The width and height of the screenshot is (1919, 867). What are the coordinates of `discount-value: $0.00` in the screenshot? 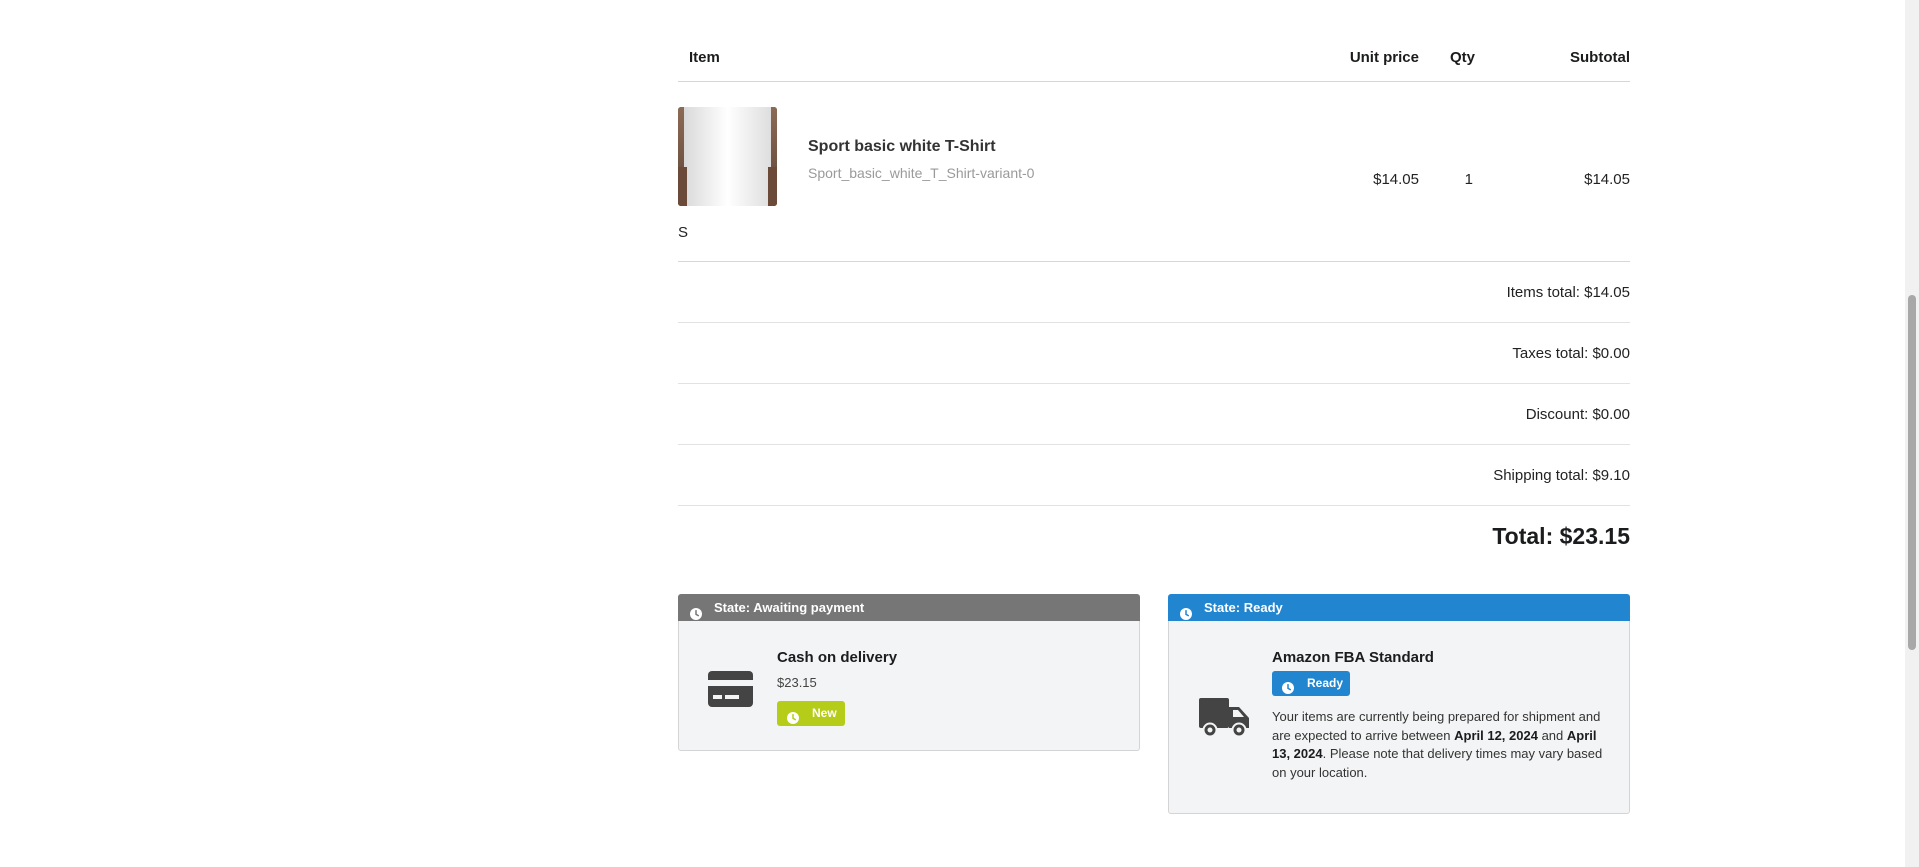 It's located at (1611, 414).